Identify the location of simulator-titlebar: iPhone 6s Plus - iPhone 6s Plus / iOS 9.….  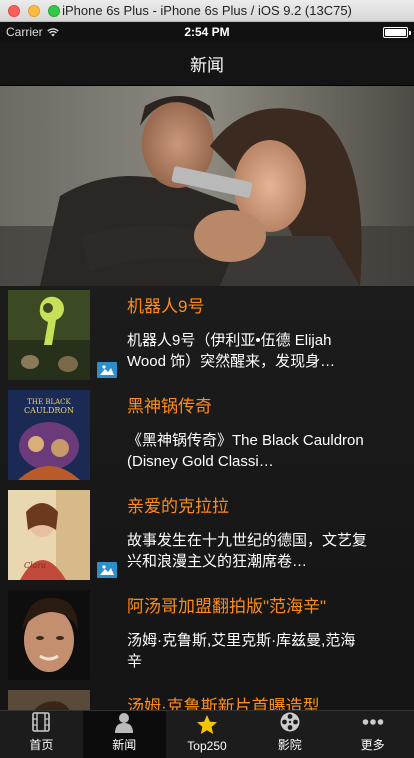
(207, 11).